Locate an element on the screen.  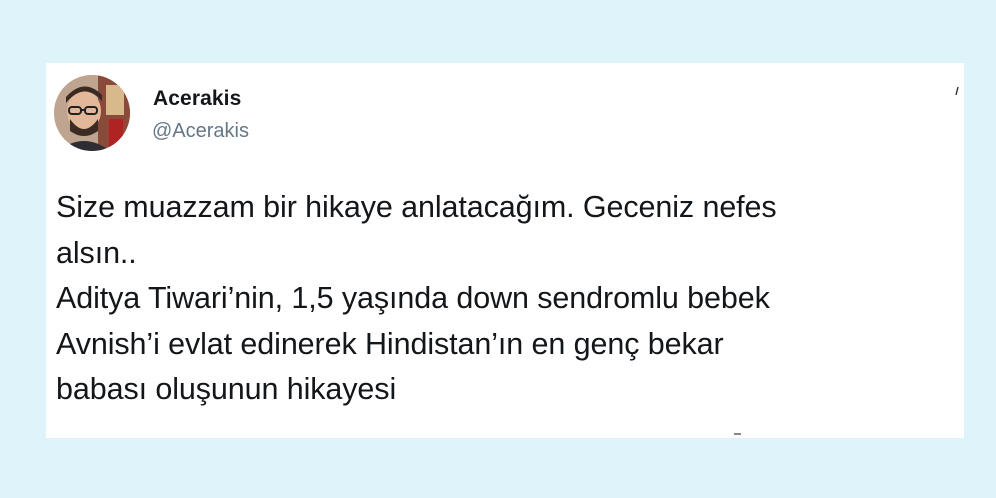
caret-down-icon is located at coordinates (957, 91).